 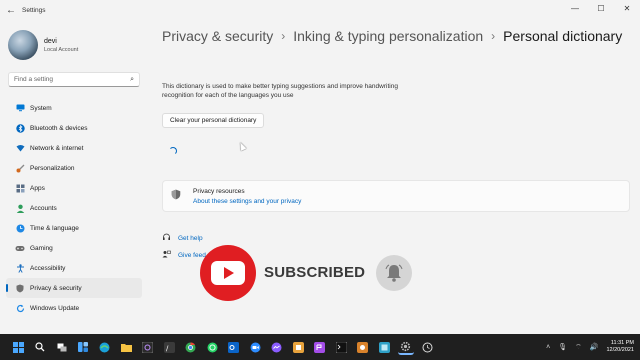 I want to click on sidebar-item-label: Gaming, so click(x=41, y=248).